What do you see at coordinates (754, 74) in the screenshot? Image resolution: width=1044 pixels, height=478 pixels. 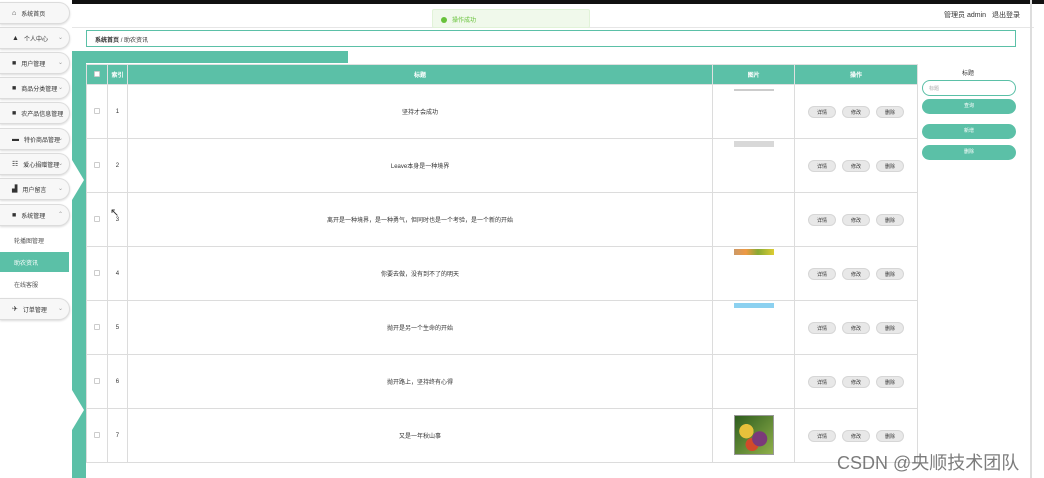 I see `column-header-image: 图片` at bounding box center [754, 74].